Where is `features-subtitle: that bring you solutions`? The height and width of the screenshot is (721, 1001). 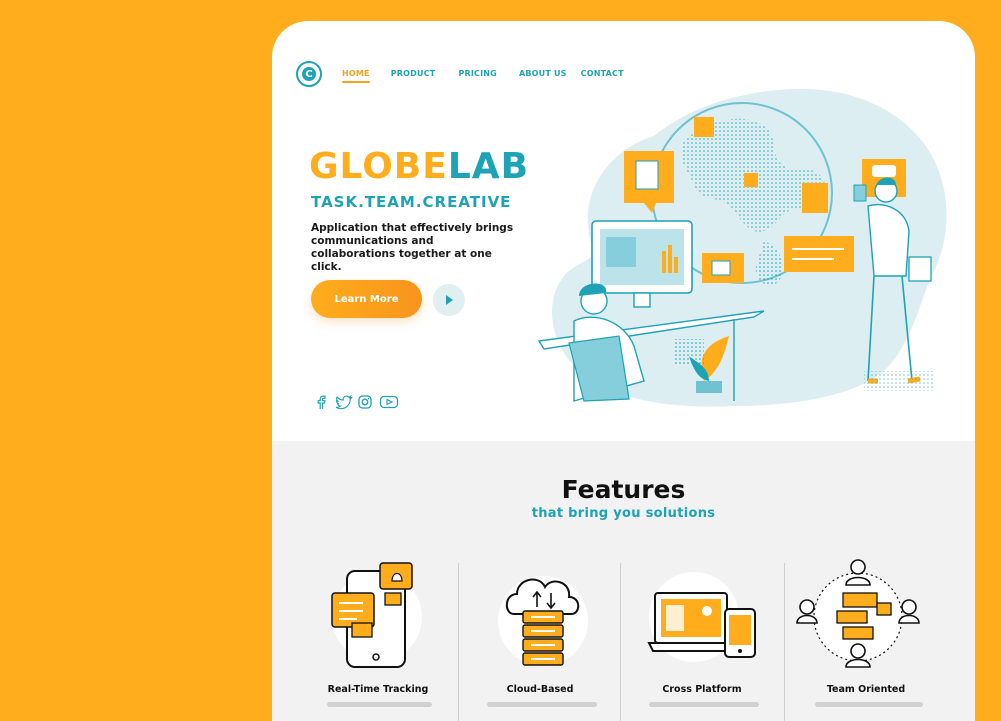
features-subtitle: that bring you solutions is located at coordinates (623, 513).